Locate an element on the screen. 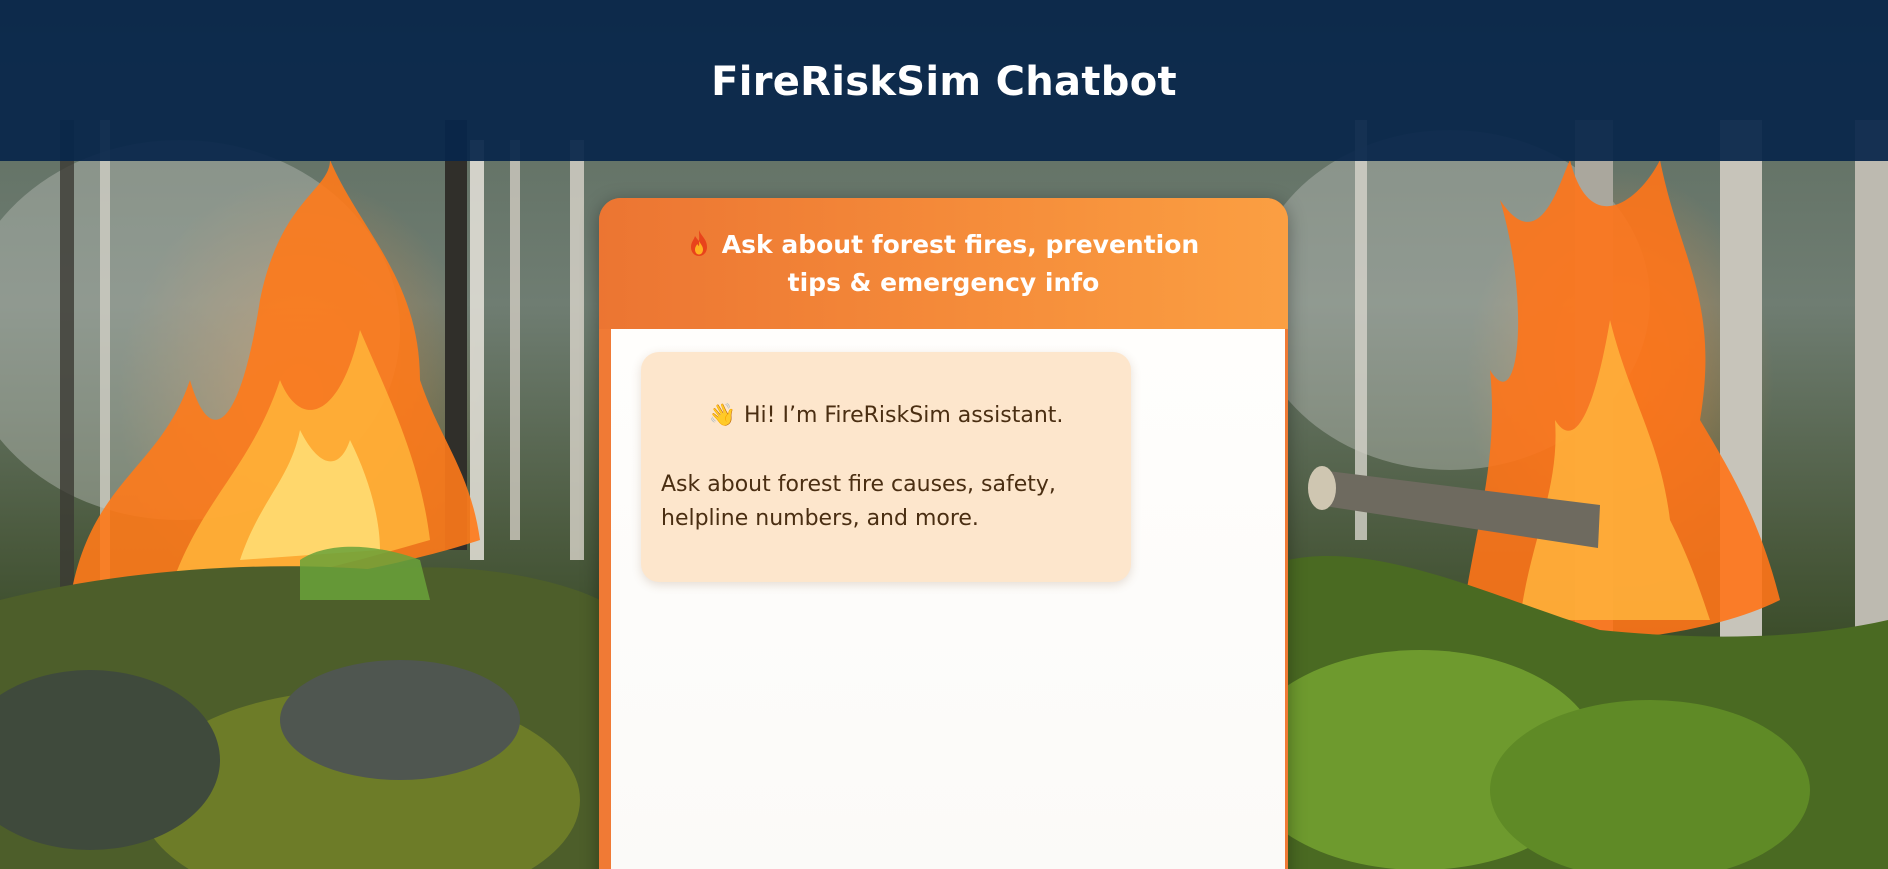  page-title: FireRiskSim Chatbot is located at coordinates (944, 81).